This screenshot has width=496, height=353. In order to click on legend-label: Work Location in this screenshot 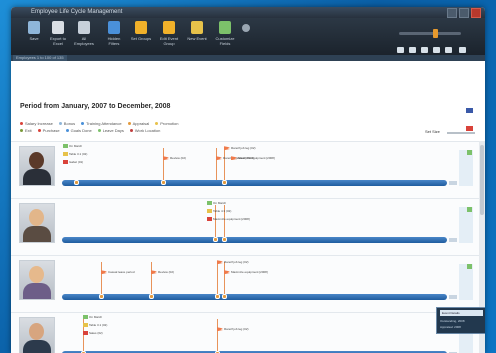, I will do `click(147, 130)`.